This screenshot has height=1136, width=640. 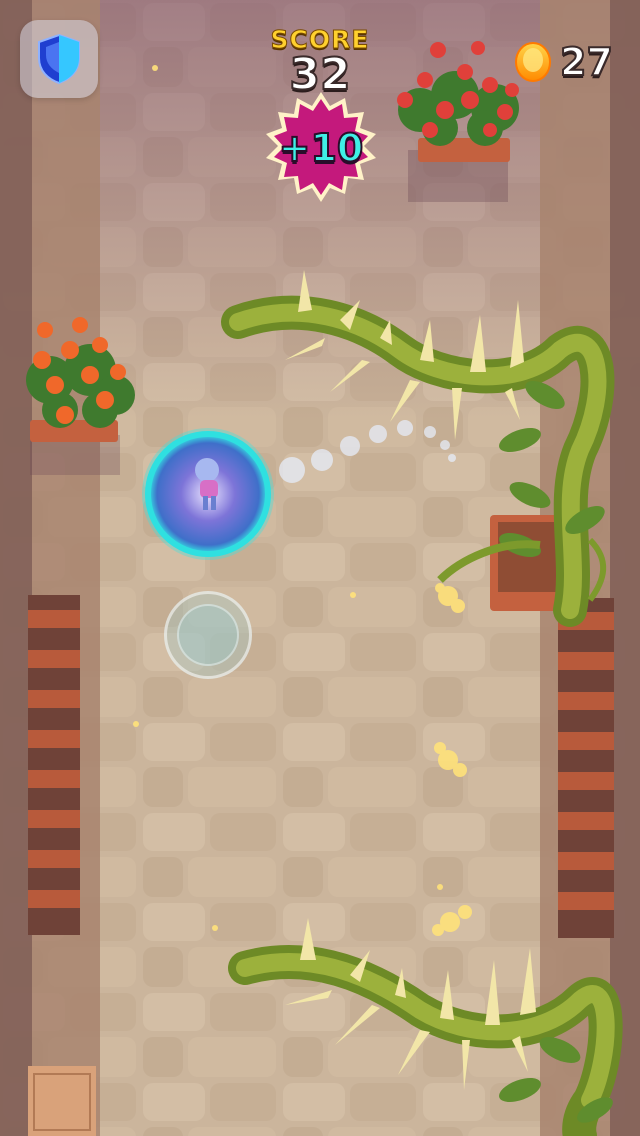 I want to click on joystick-knob, so click(x=208, y=635).